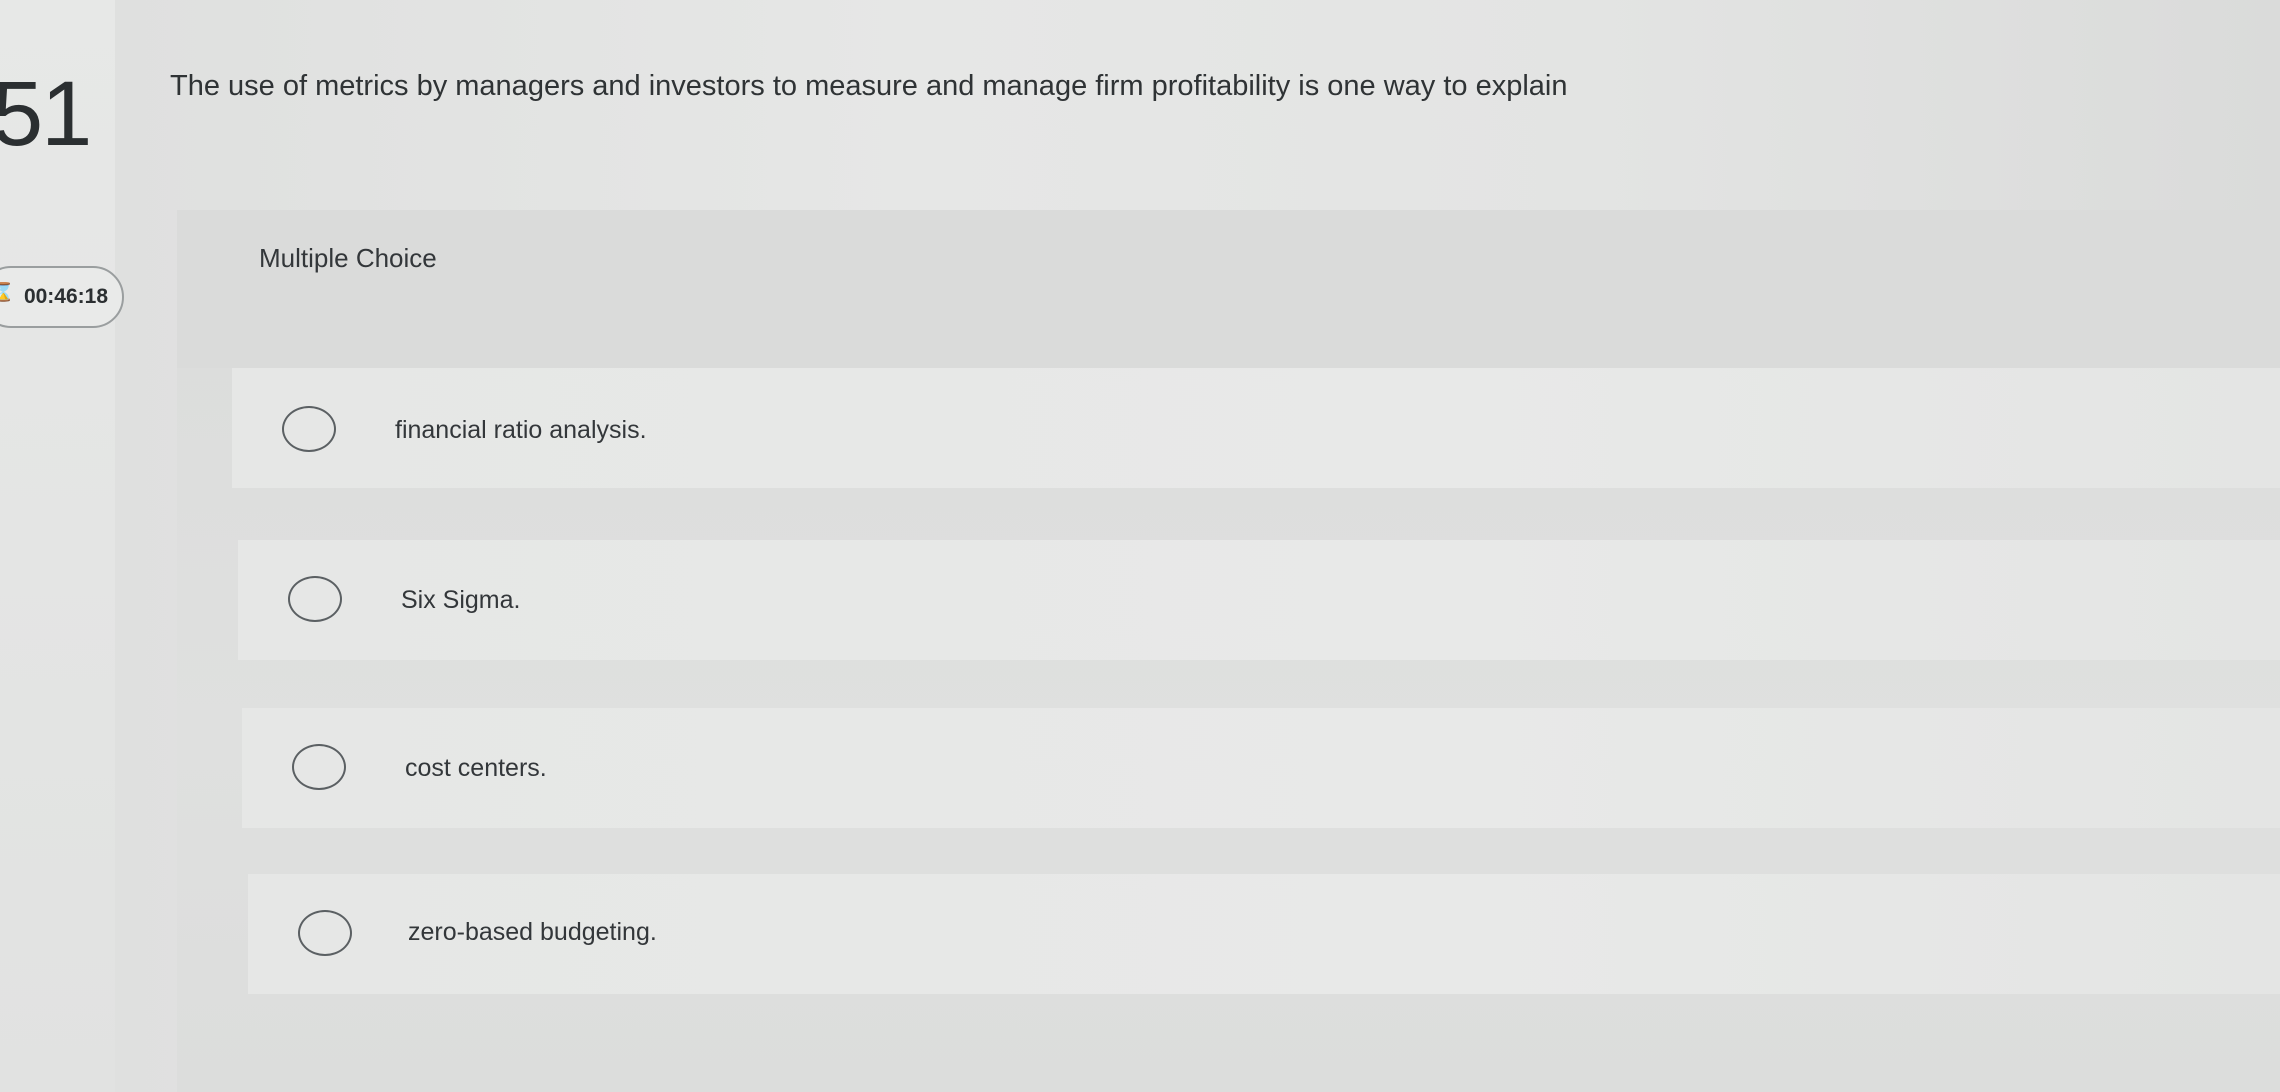  Describe the element at coordinates (1228, 289) in the screenshot. I see `choice-header` at that location.